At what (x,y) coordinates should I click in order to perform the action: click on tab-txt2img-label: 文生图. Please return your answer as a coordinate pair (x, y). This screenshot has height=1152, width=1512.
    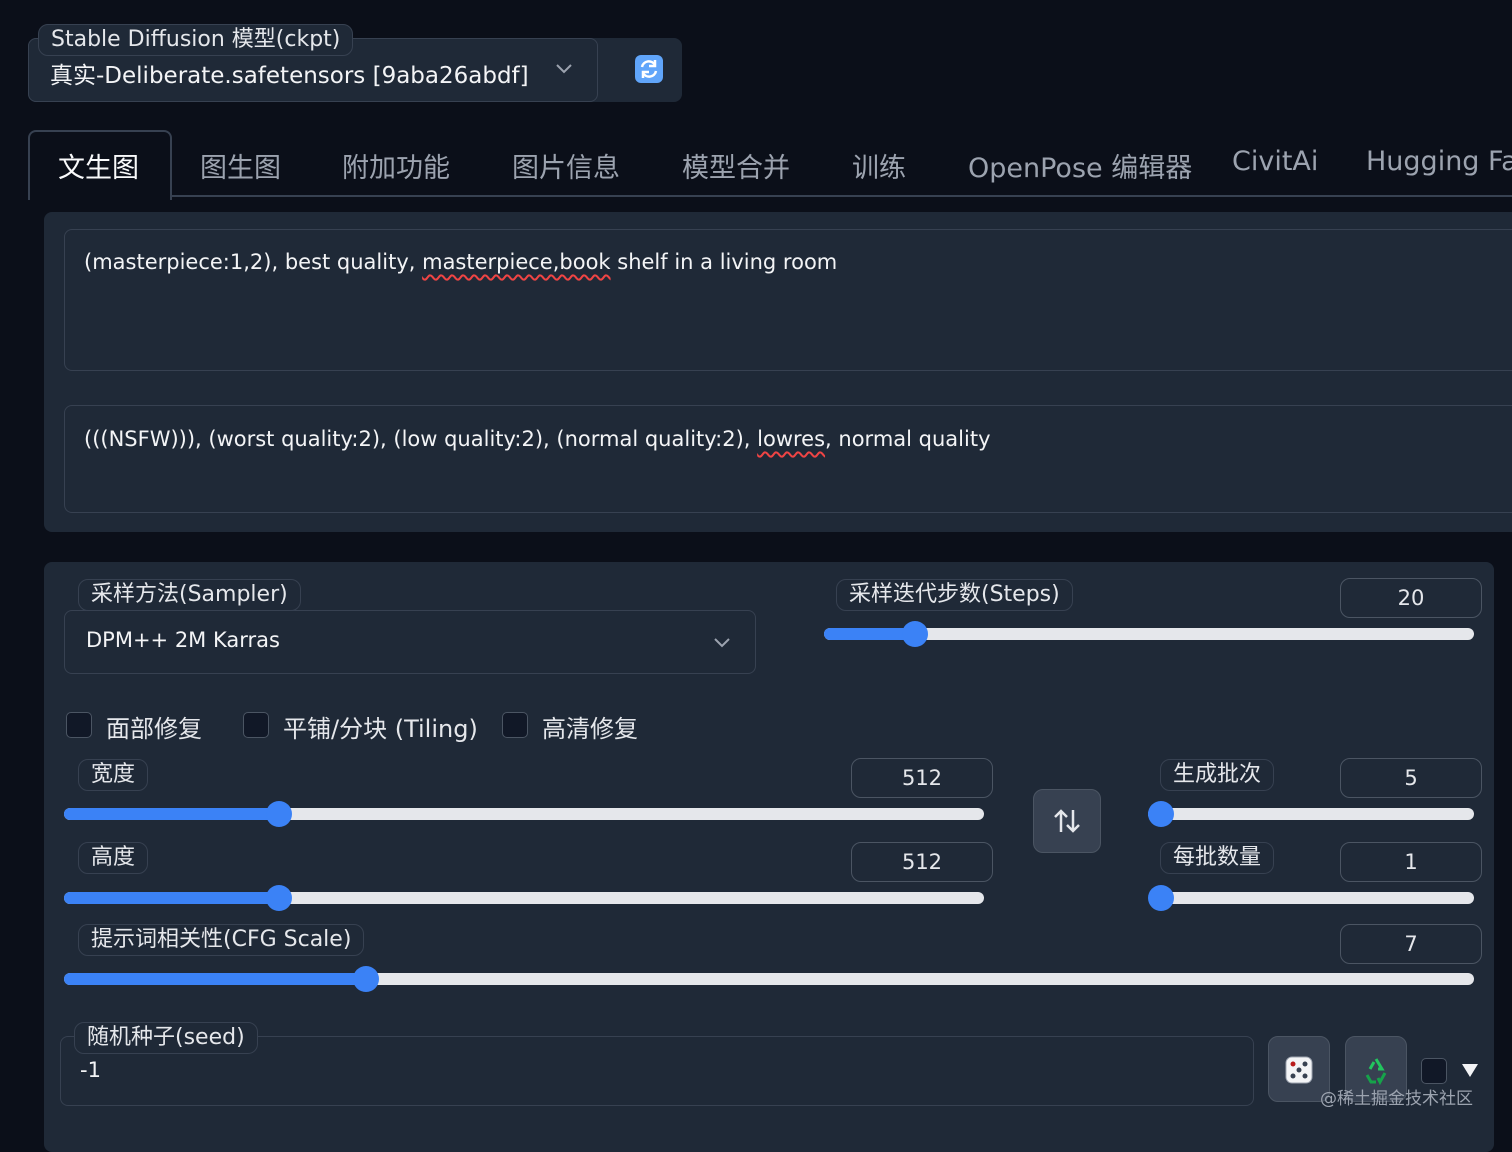
    Looking at the image, I should click on (98, 168).